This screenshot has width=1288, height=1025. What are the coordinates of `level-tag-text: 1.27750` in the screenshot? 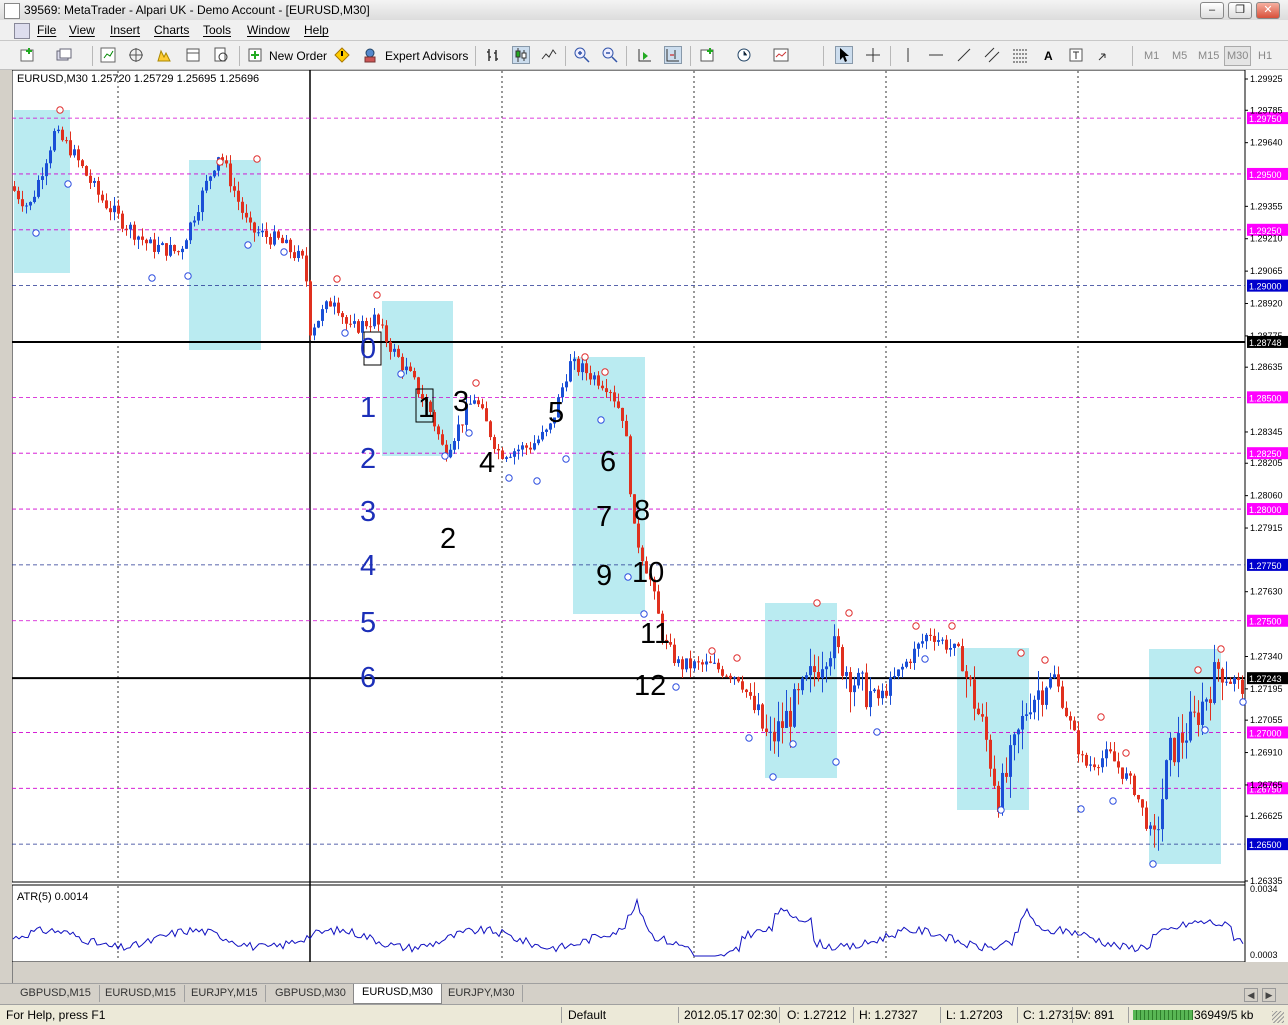 It's located at (1265, 566).